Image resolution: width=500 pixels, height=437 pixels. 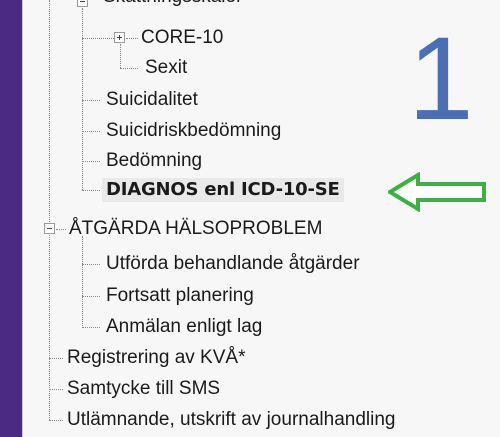 I want to click on tree-item-bedomning: Bedömning, so click(x=154, y=161).